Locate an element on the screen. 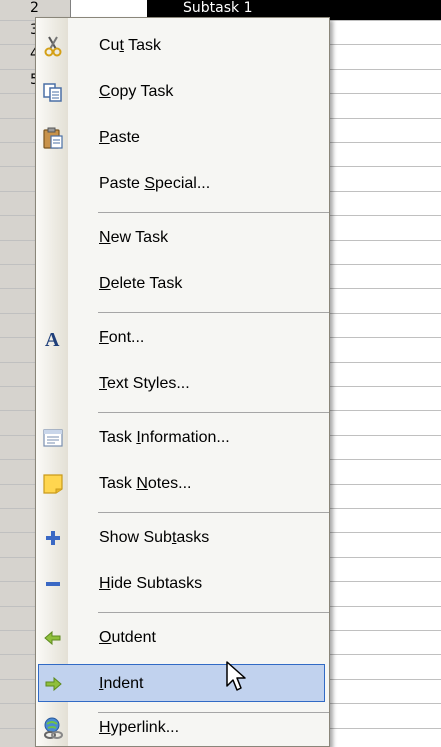  menu-item-label: Show Subtasks is located at coordinates (154, 537).